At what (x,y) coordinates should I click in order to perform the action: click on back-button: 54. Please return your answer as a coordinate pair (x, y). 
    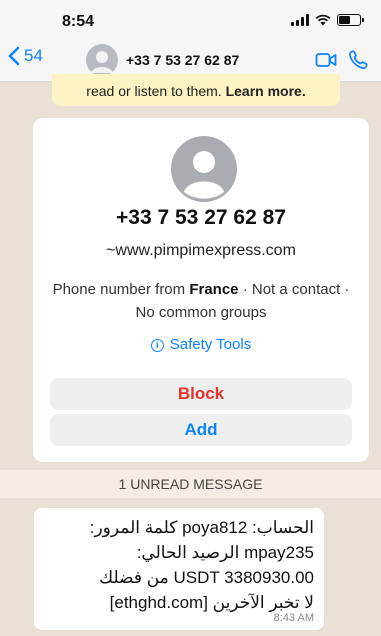
    Looking at the image, I should click on (25, 56).